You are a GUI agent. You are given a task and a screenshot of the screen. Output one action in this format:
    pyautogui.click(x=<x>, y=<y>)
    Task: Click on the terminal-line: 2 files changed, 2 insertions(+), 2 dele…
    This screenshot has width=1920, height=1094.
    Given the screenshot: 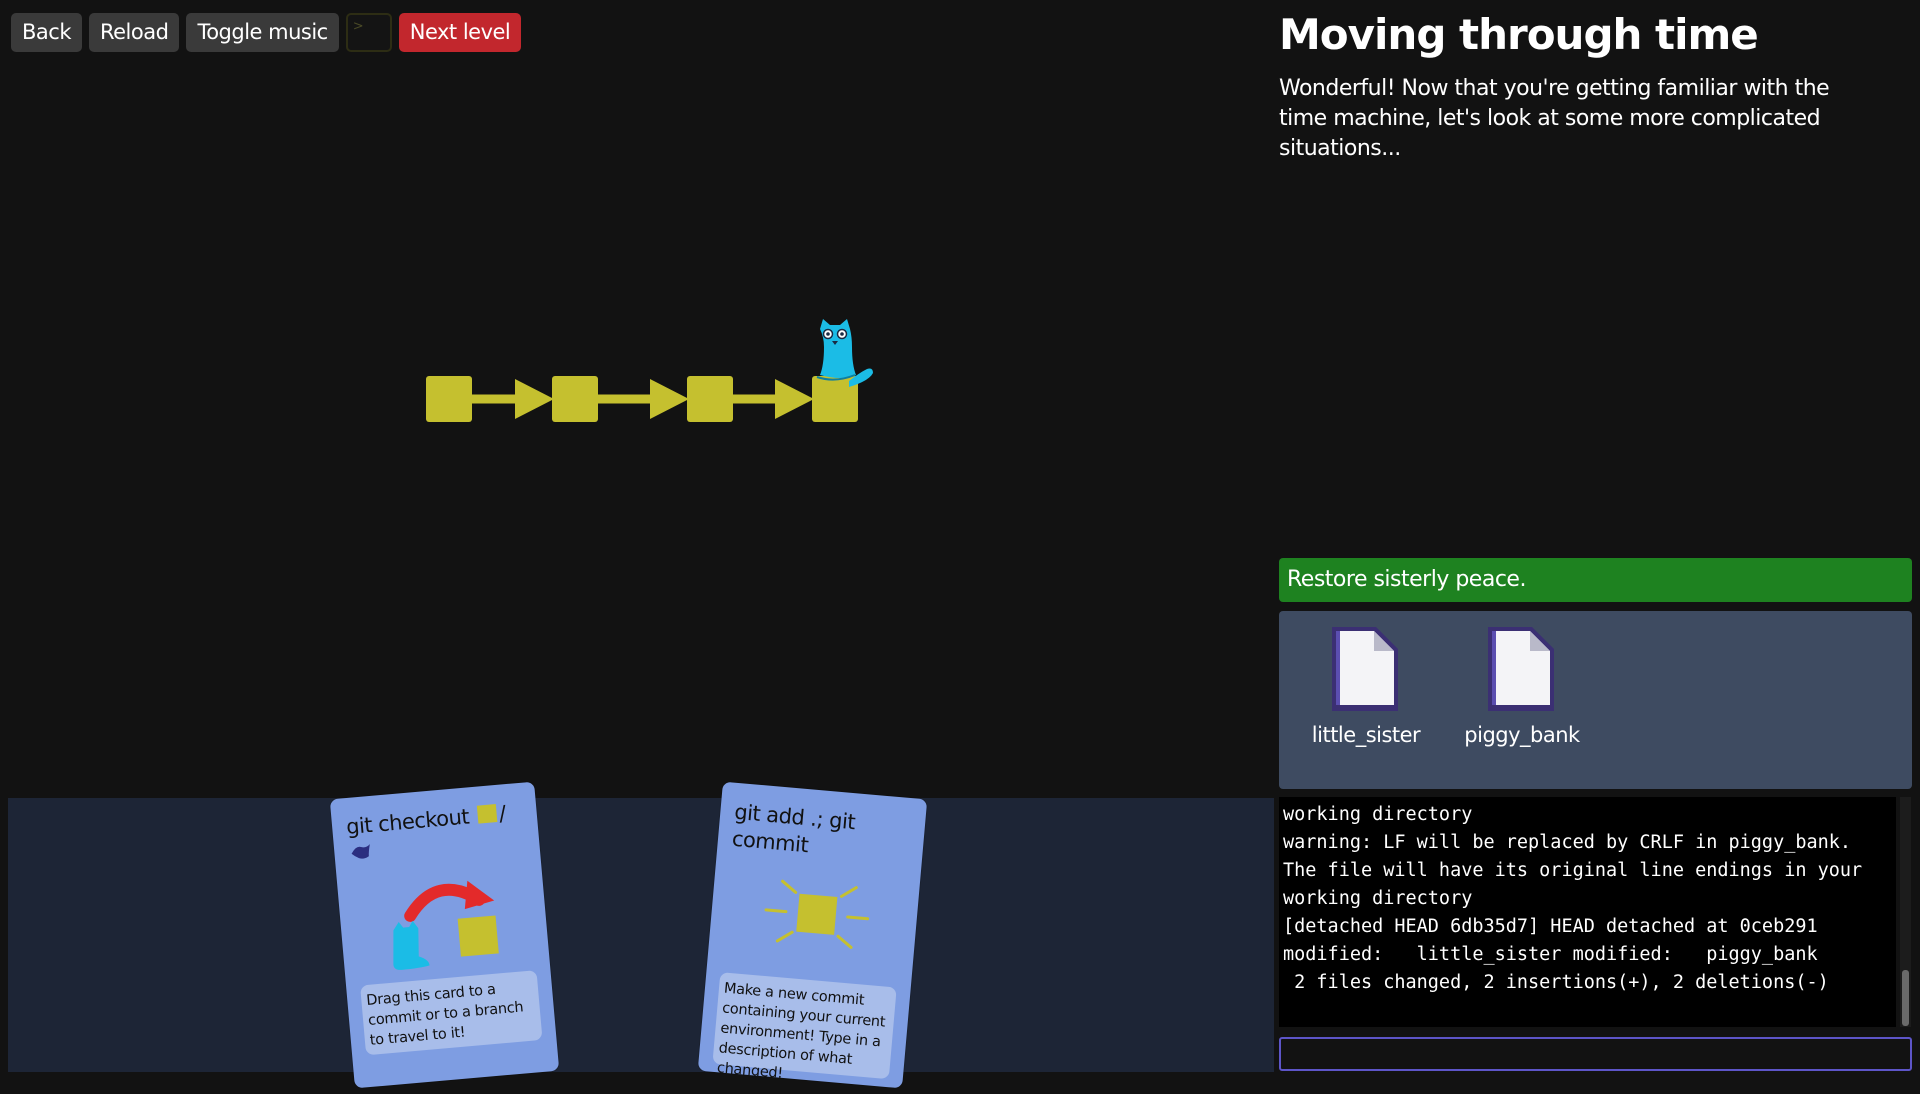 What is the action you would take?
    pyautogui.click(x=1556, y=982)
    